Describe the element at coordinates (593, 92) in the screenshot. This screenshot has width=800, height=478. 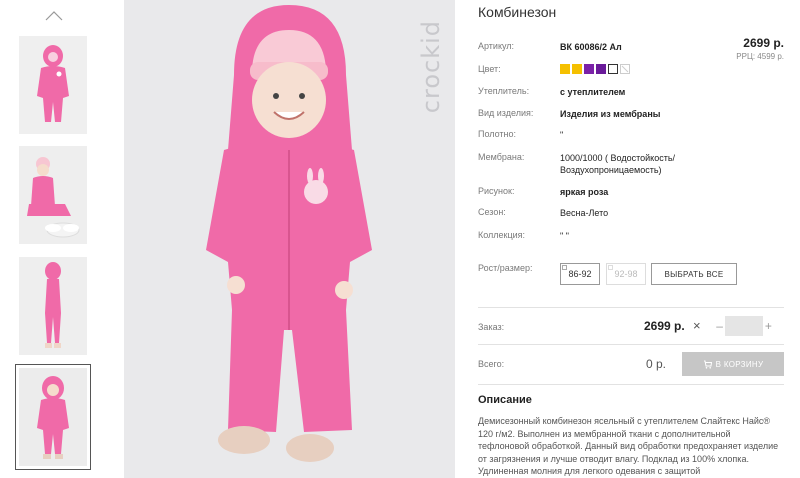
I see `attr-value: с утеплителем` at that location.